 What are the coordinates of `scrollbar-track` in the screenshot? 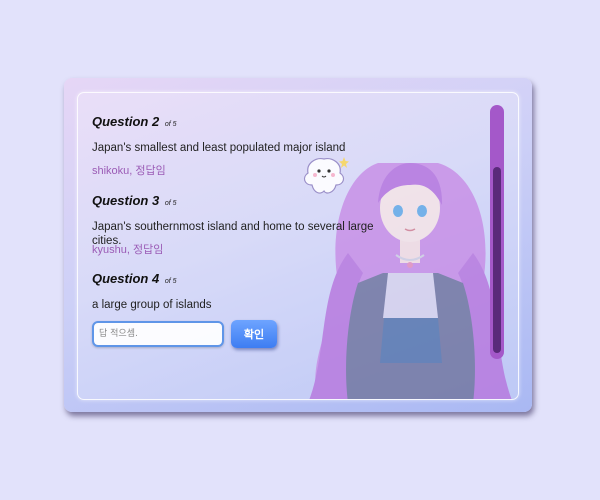 It's located at (497, 232).